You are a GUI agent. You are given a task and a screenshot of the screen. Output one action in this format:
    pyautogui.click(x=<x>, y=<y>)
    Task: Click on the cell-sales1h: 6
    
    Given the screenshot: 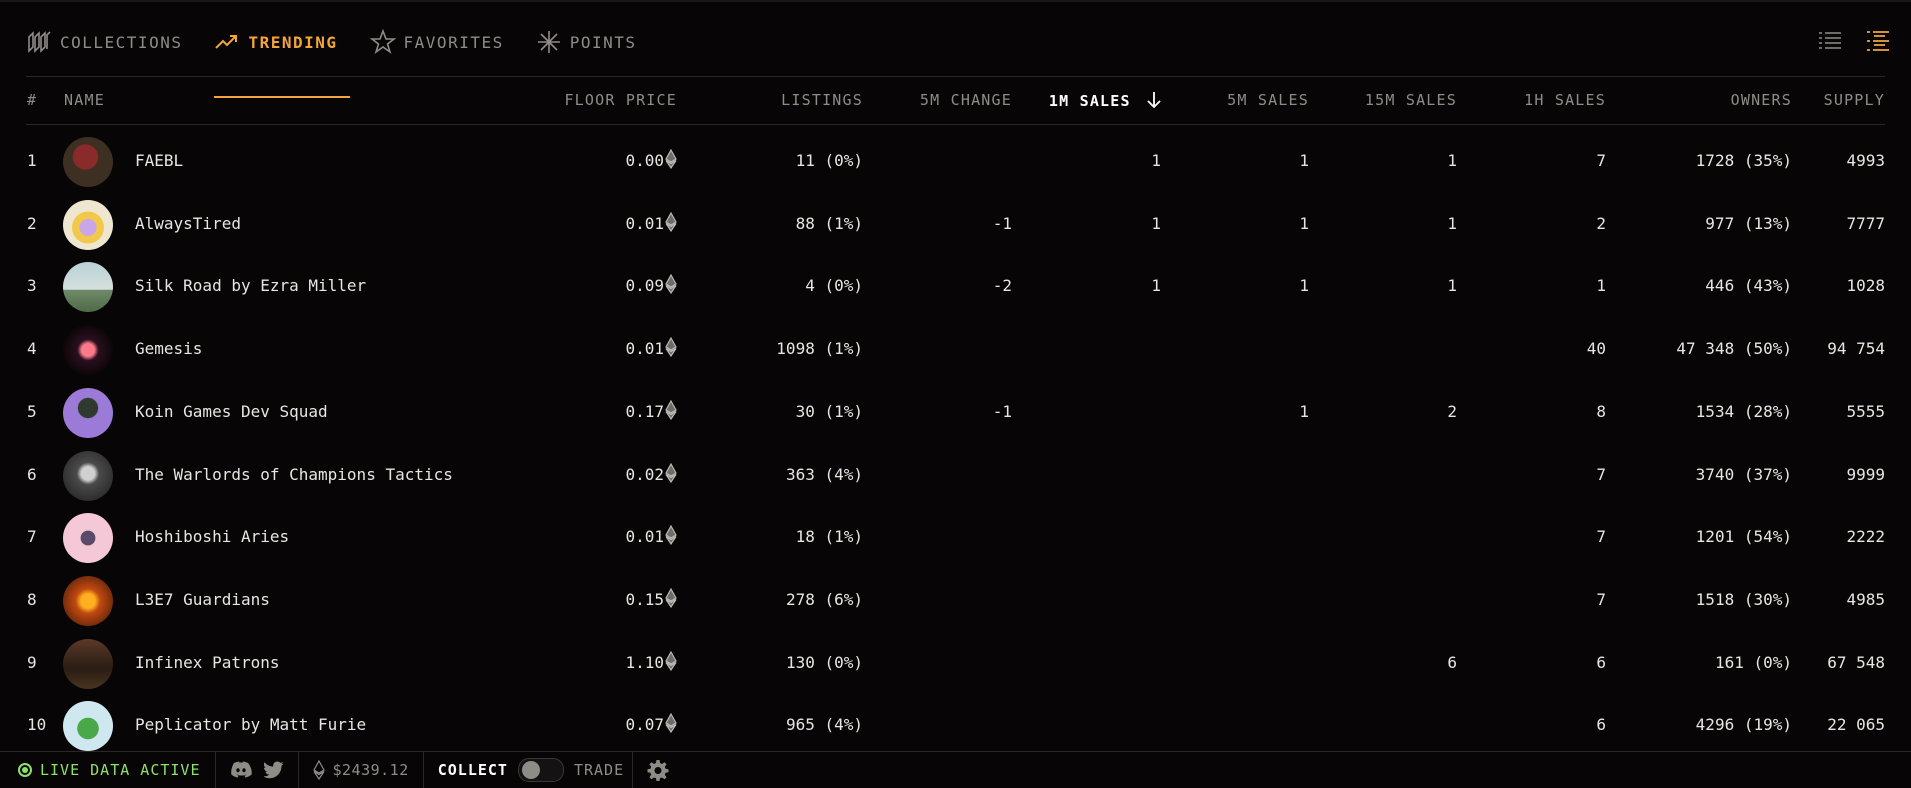 What is the action you would take?
    pyautogui.click(x=1601, y=662)
    